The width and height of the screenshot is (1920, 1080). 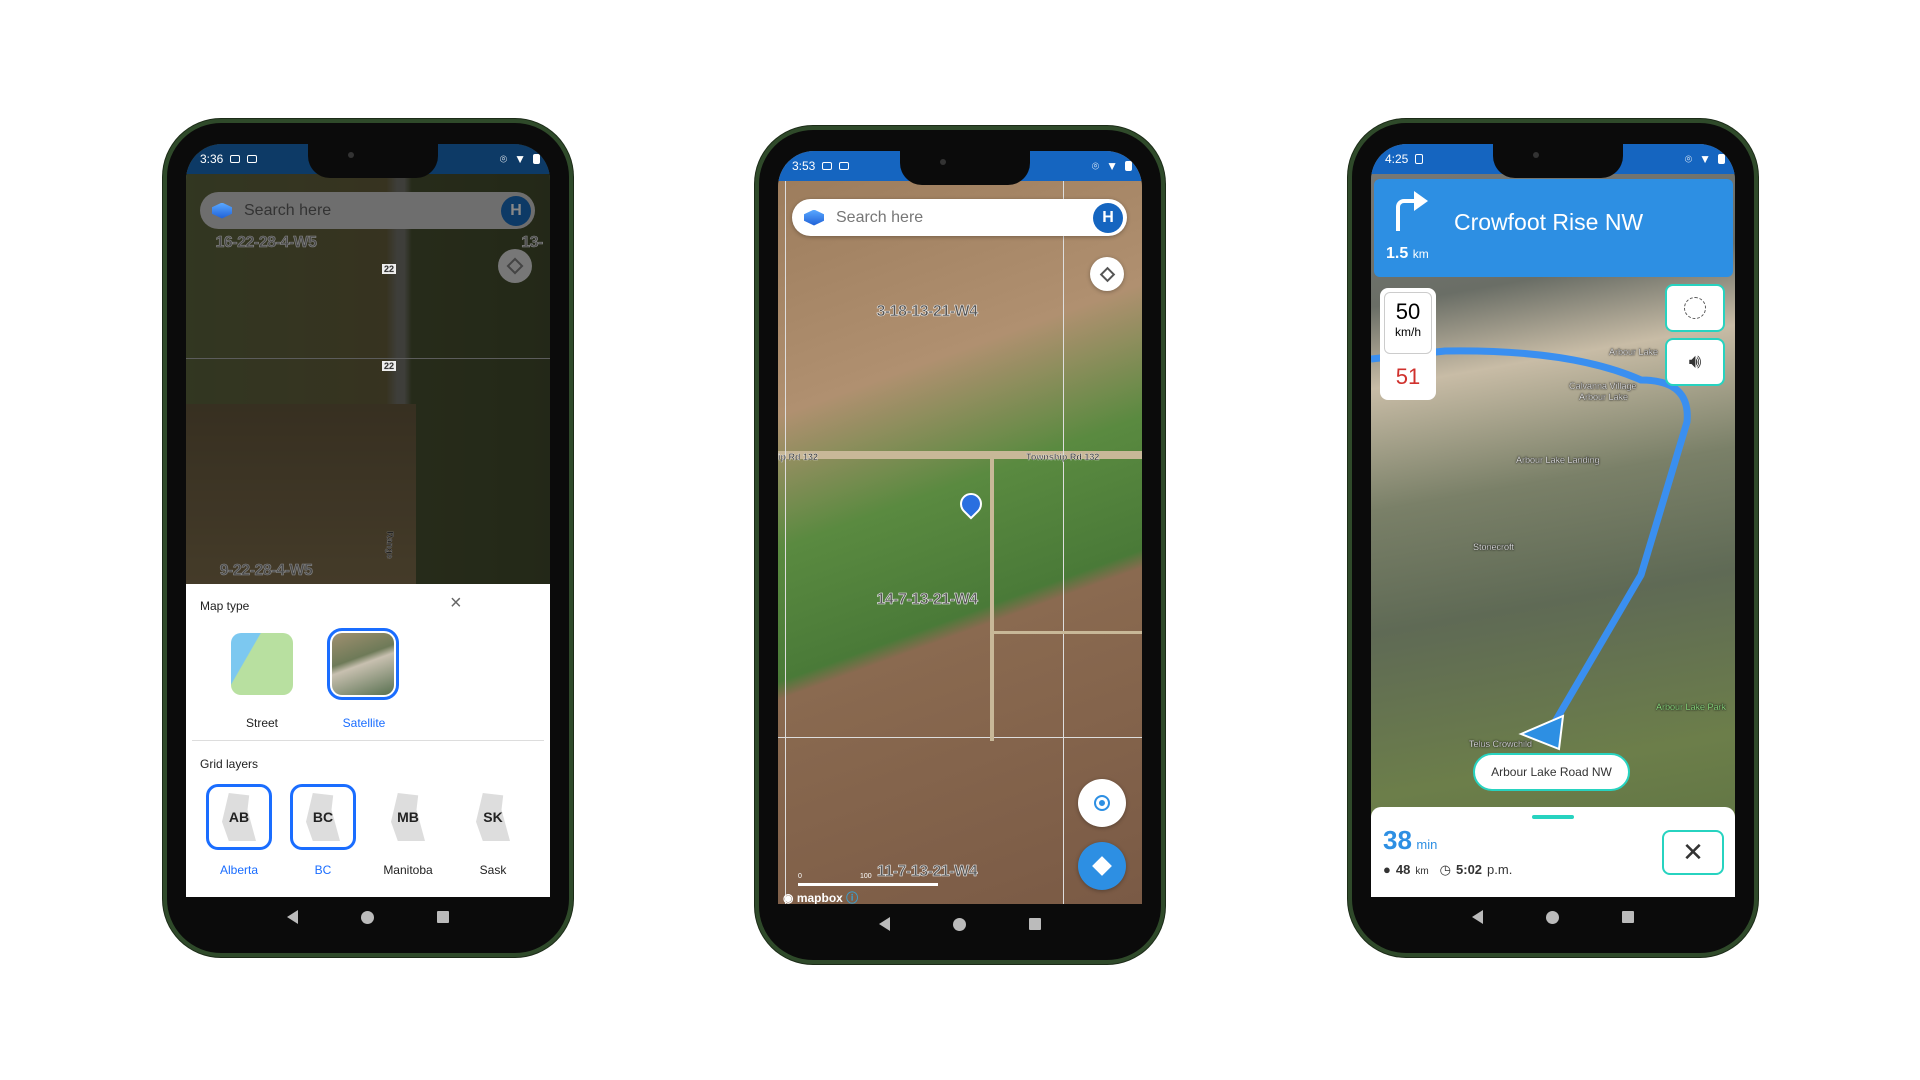 I want to click on grid-layer-manitoba: MB, so click(x=408, y=817).